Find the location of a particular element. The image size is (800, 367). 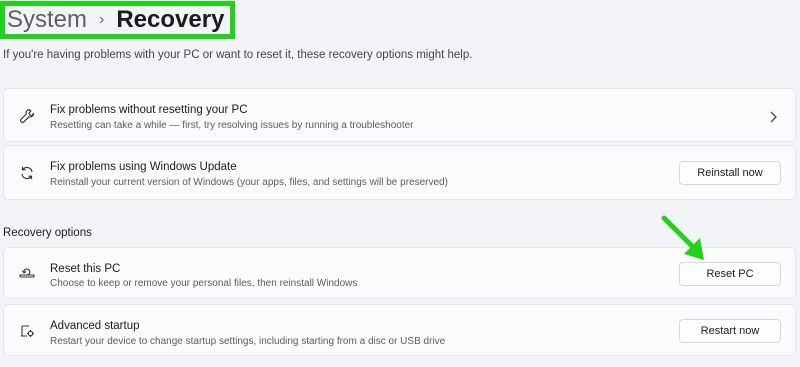

card-title: Fix problems using Windows Update is located at coordinates (143, 167).